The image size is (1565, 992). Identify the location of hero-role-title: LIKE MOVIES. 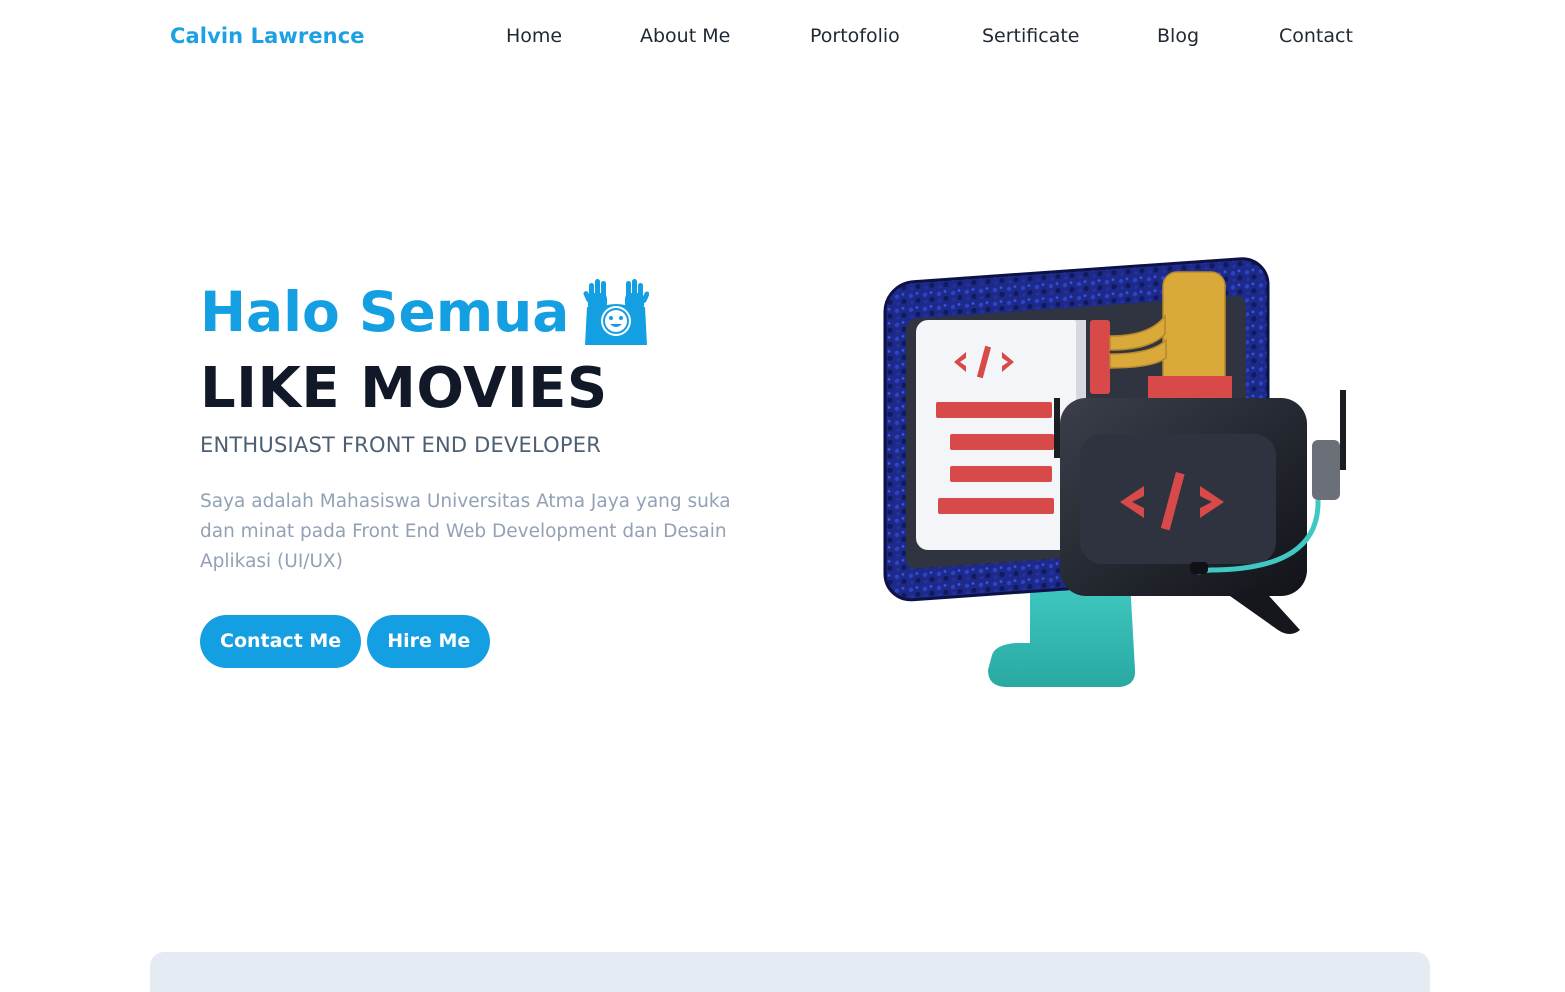
(404, 388).